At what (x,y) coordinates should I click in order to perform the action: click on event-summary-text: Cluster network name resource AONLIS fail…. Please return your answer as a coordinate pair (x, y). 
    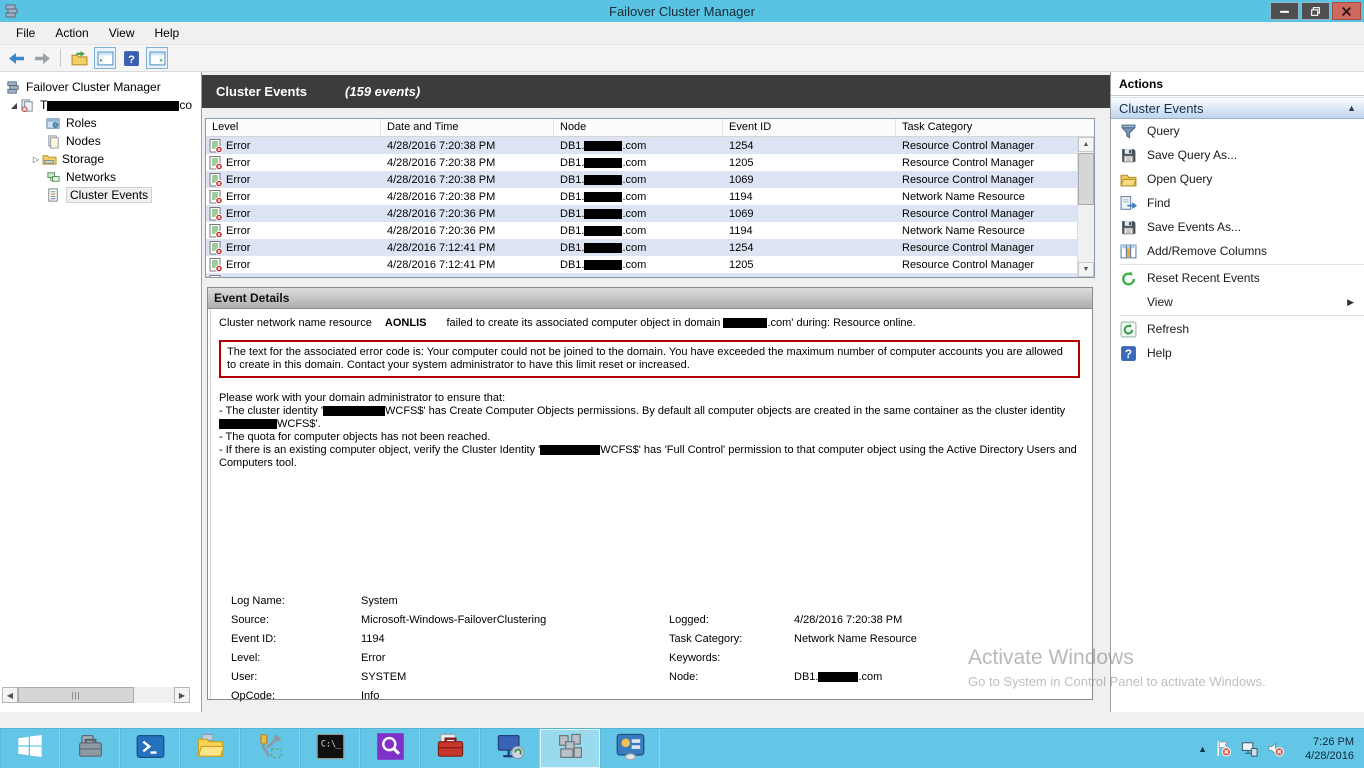
    Looking at the image, I should click on (567, 323).